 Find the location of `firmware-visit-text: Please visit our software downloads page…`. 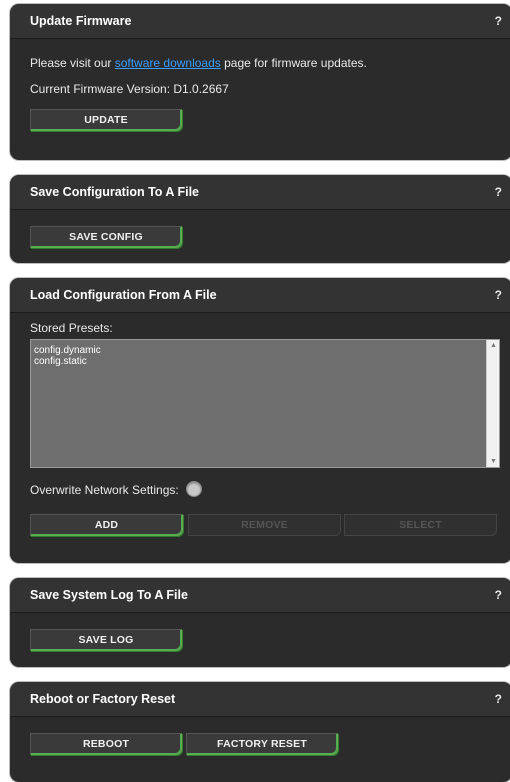

firmware-visit-text: Please visit our software downloads page… is located at coordinates (198, 63).